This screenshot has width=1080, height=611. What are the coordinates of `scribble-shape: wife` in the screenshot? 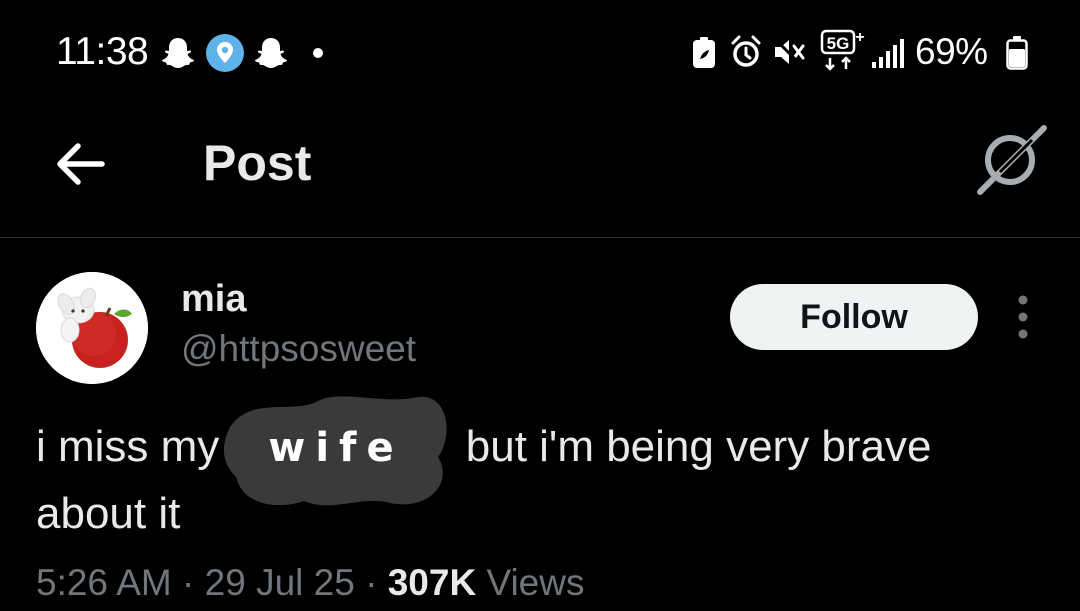 It's located at (335, 451).